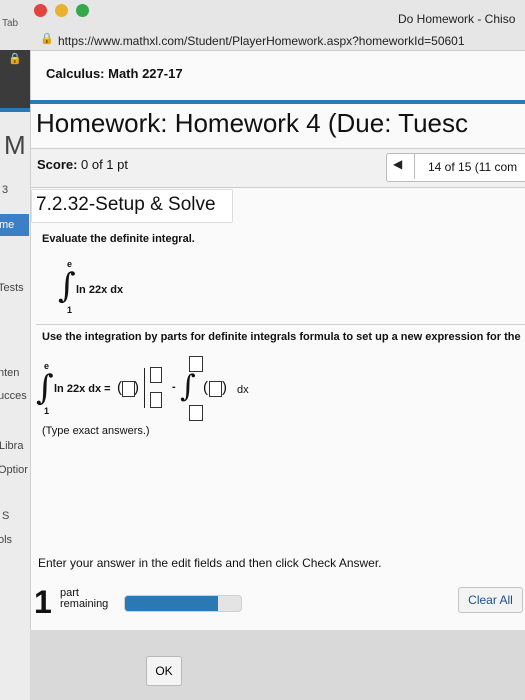  What do you see at coordinates (144, 388) in the screenshot?
I see `evaluation-bar` at bounding box center [144, 388].